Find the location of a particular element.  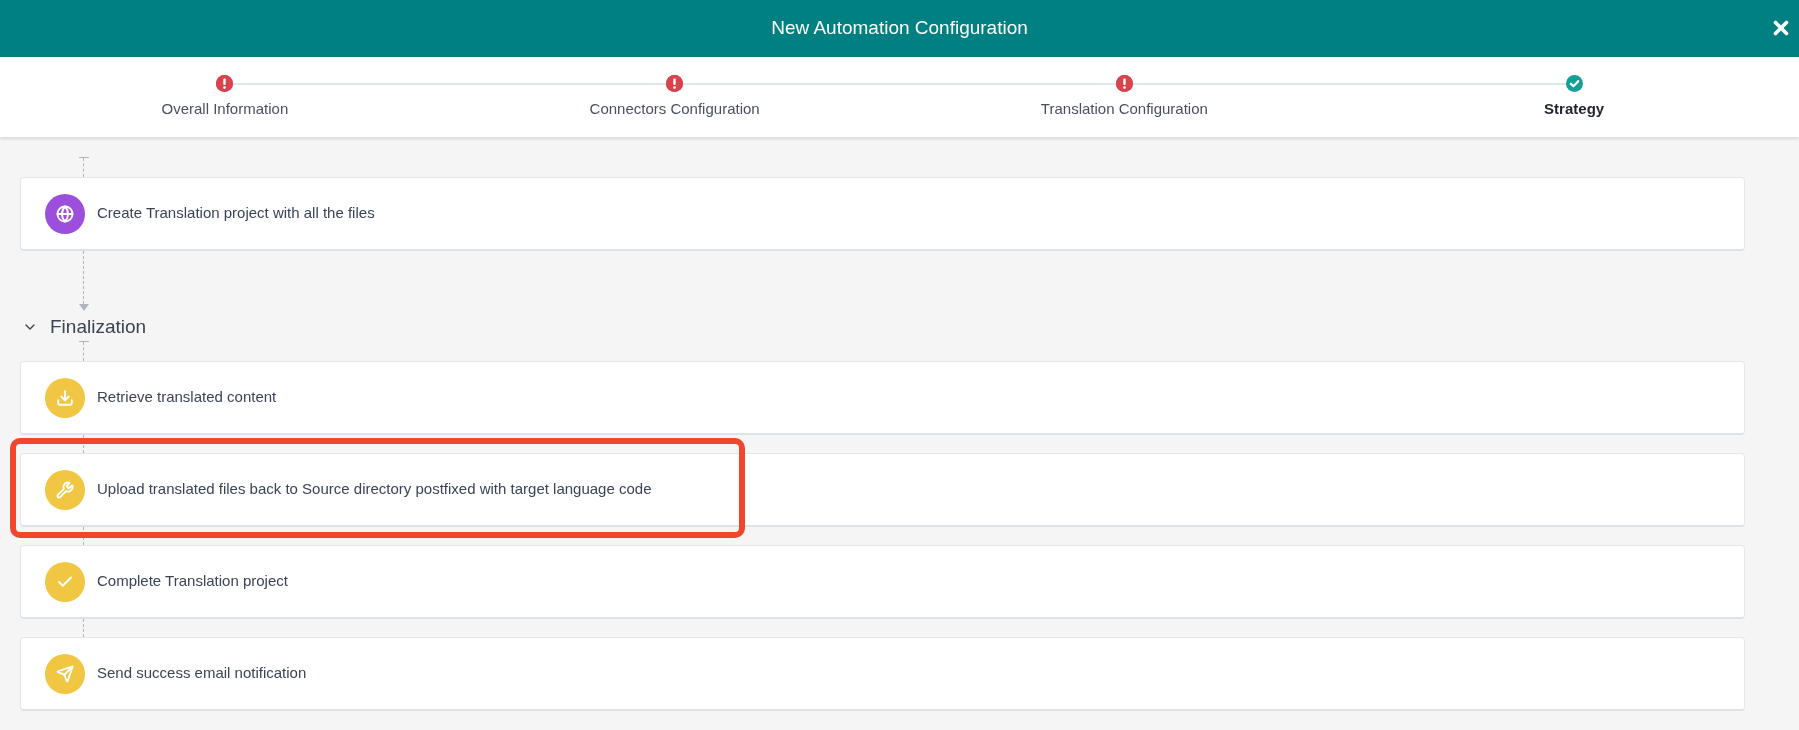

task-label: Create Translation project with all the files is located at coordinates (236, 213).